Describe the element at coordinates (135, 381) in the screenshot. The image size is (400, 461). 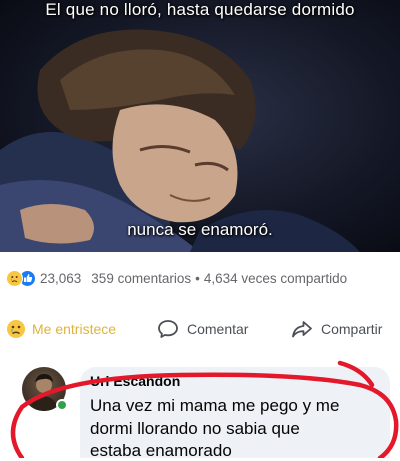
I see `comment-author-name: Uri Escandon` at that location.